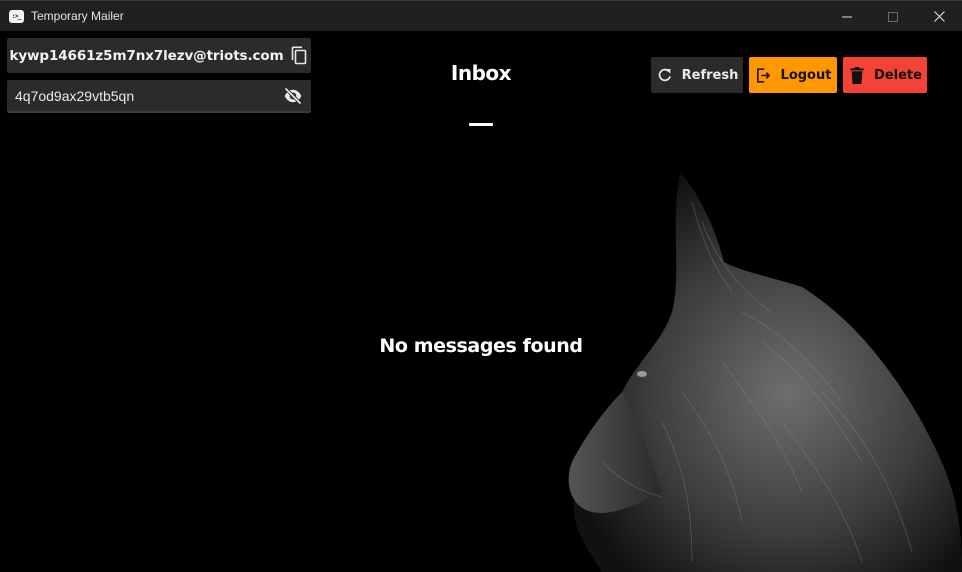  I want to click on window-titlebar: :>_ Temporary Mailer, so click(481, 15).